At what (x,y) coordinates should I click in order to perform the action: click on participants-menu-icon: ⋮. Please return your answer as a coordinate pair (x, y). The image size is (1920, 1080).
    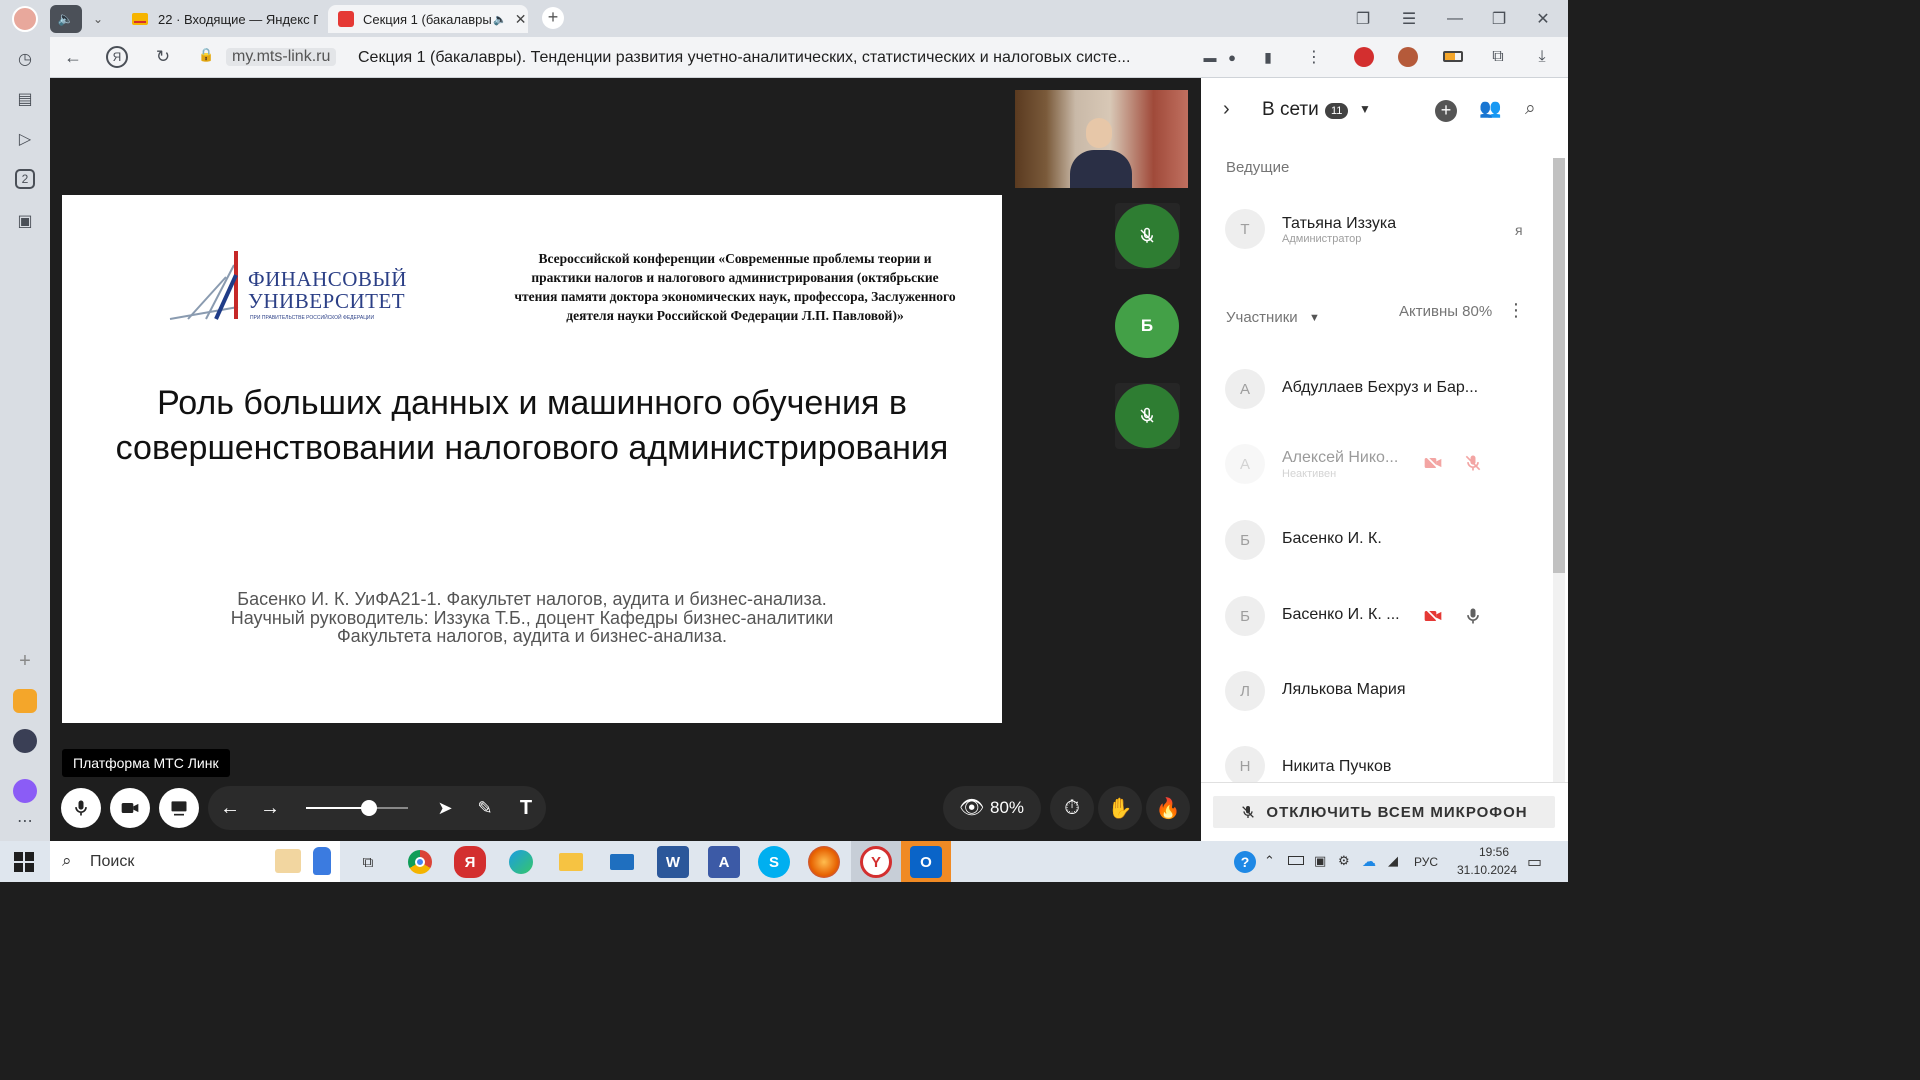
    Looking at the image, I should click on (1516, 310).